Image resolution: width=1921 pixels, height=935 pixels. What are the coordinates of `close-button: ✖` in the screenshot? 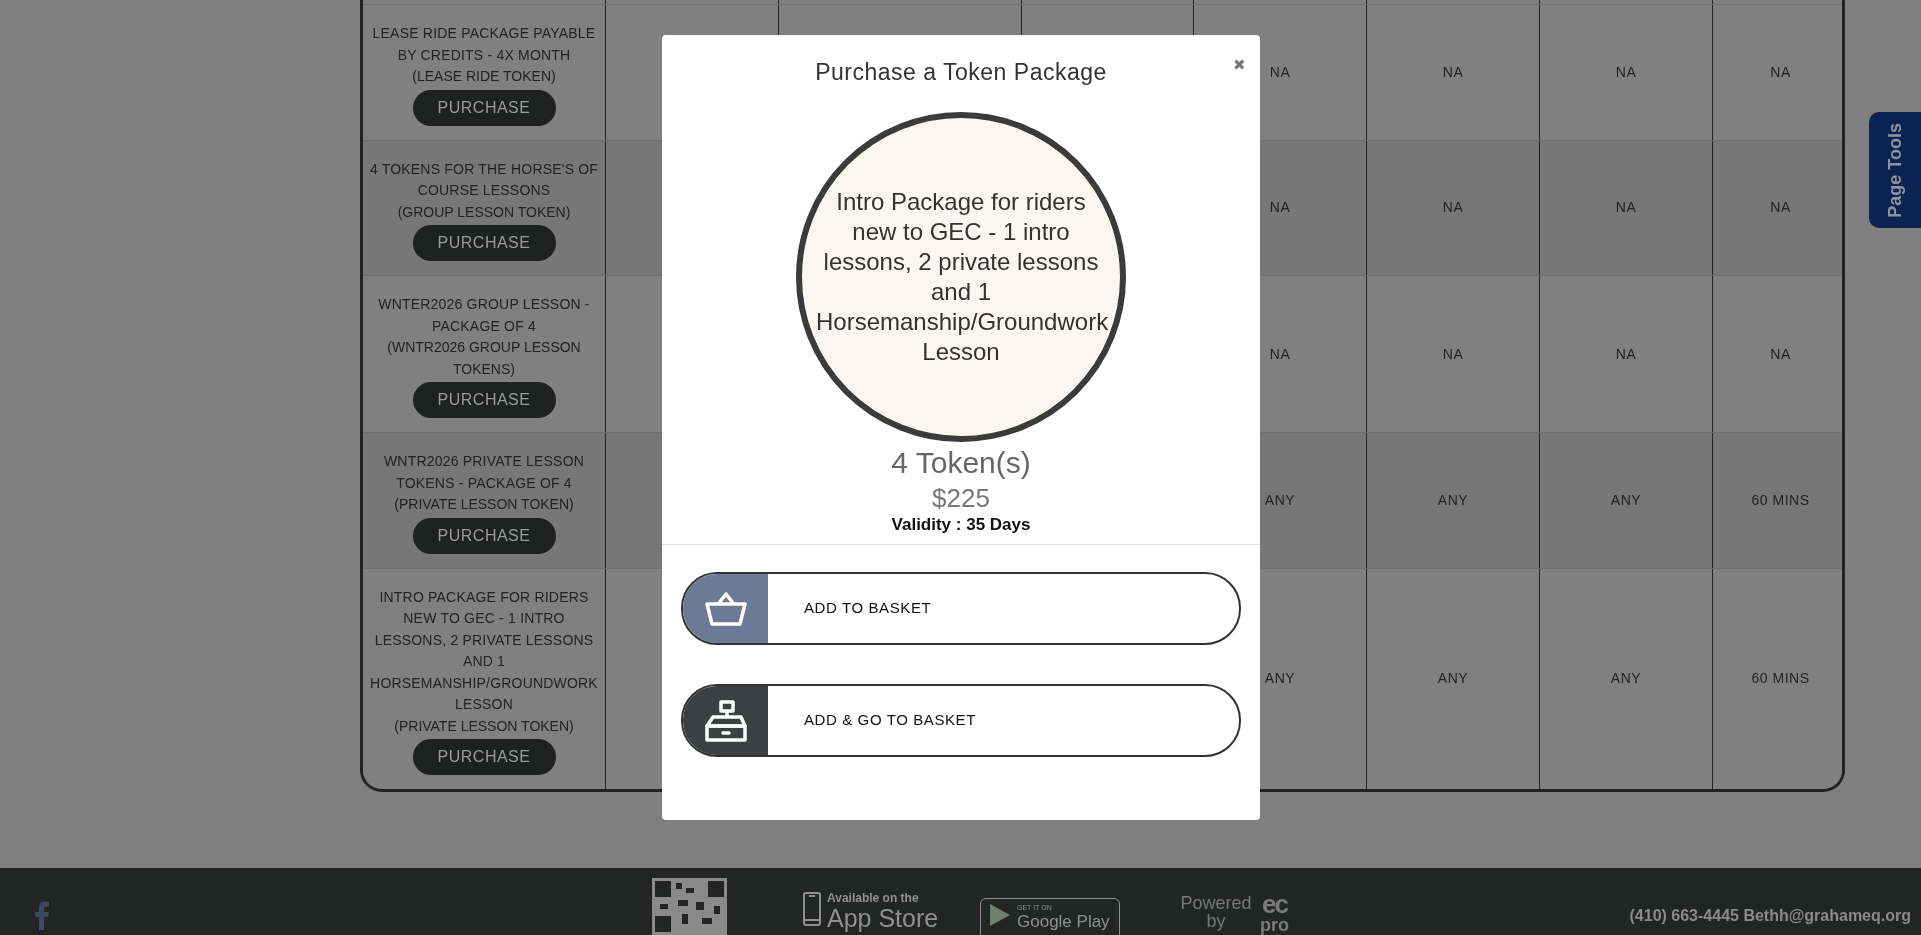 It's located at (1239, 64).